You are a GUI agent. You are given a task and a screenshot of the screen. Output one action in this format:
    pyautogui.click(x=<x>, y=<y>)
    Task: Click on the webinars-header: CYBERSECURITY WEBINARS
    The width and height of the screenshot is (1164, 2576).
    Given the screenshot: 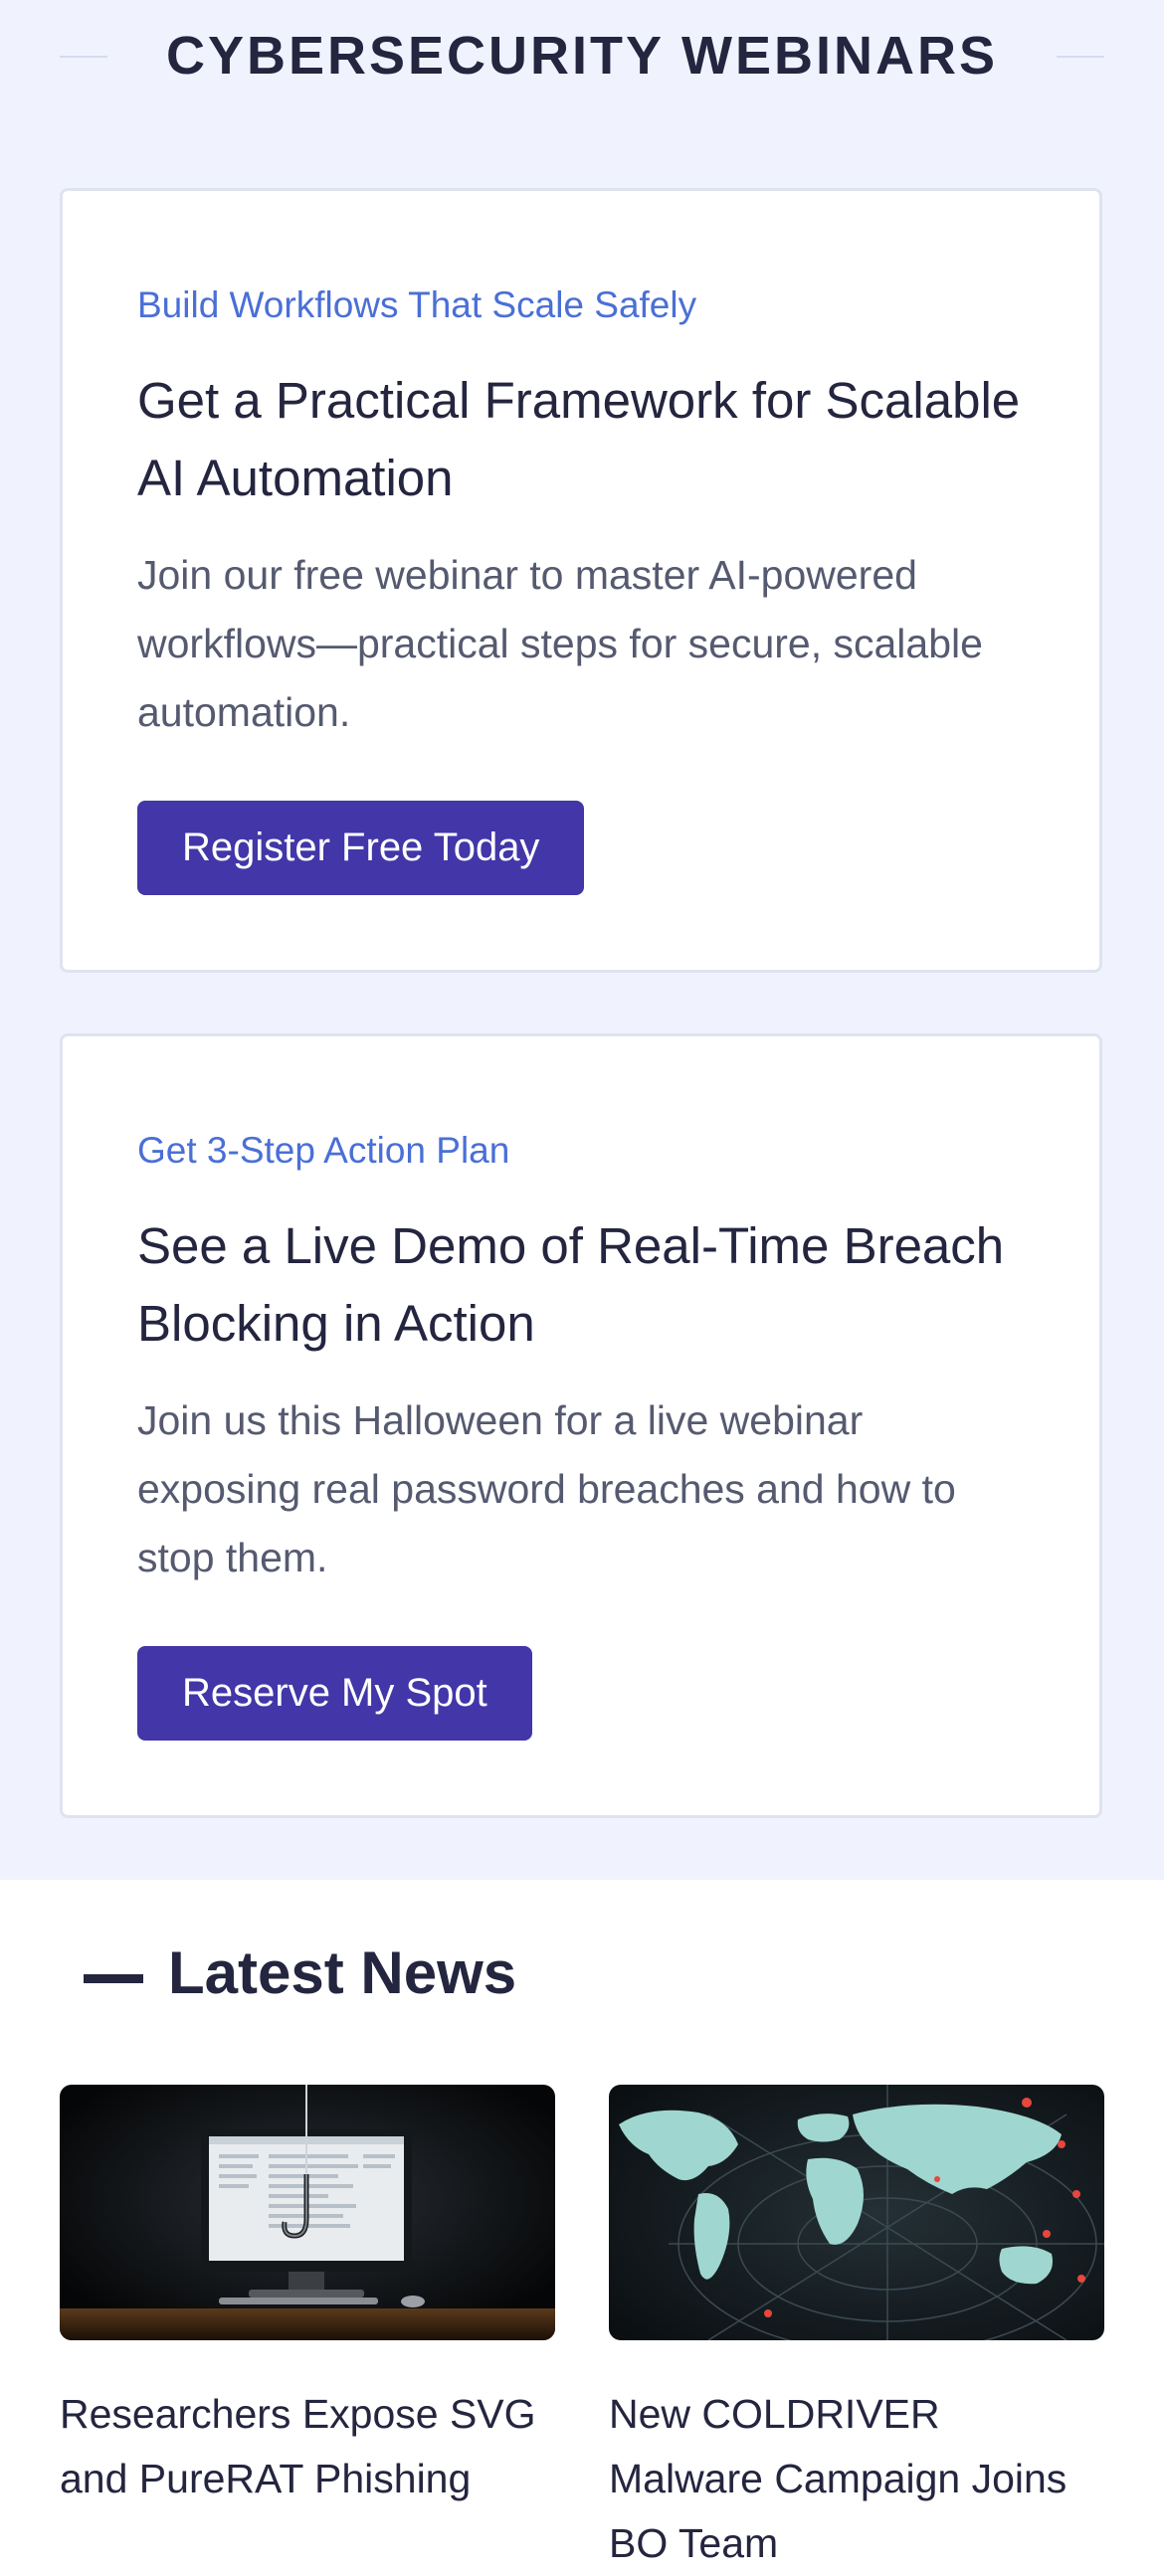 What is the action you would take?
    pyautogui.click(x=582, y=57)
    